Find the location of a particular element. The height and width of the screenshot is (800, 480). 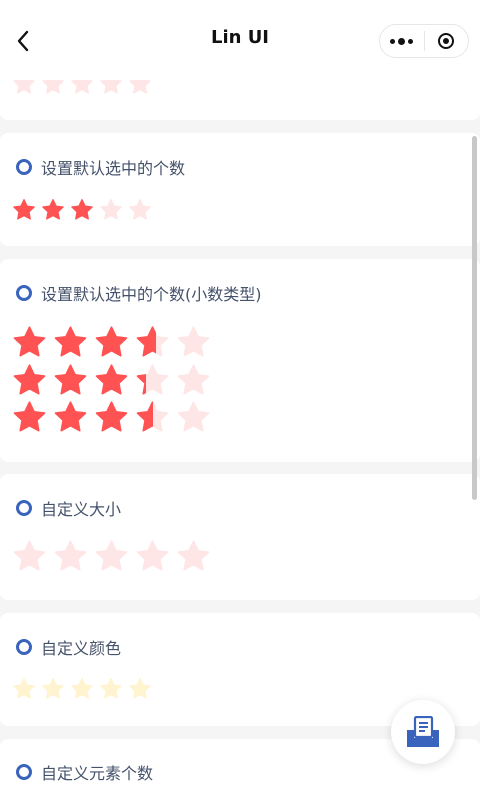

section-title: 自定义颜色 is located at coordinates (81, 648).